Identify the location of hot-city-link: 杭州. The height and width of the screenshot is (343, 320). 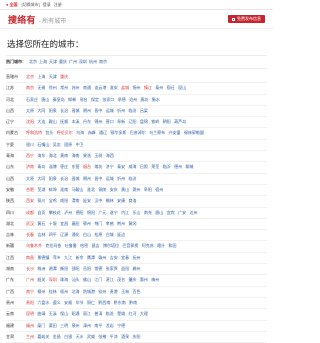
(93, 62).